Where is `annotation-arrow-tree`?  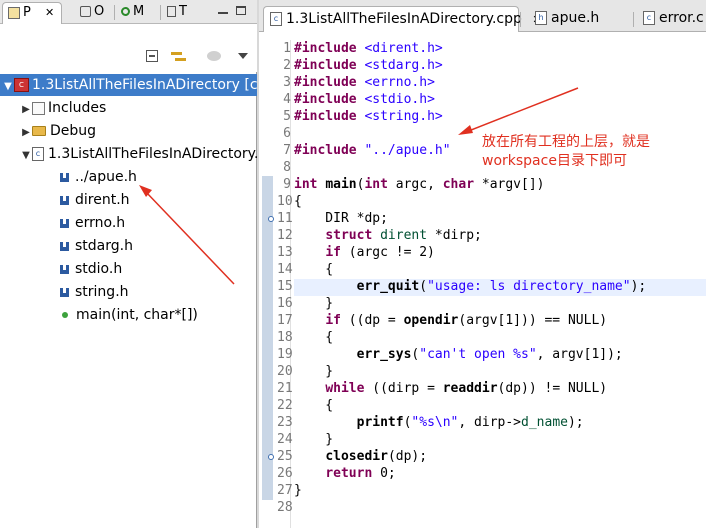
annotation-arrow-tree is located at coordinates (190, 238).